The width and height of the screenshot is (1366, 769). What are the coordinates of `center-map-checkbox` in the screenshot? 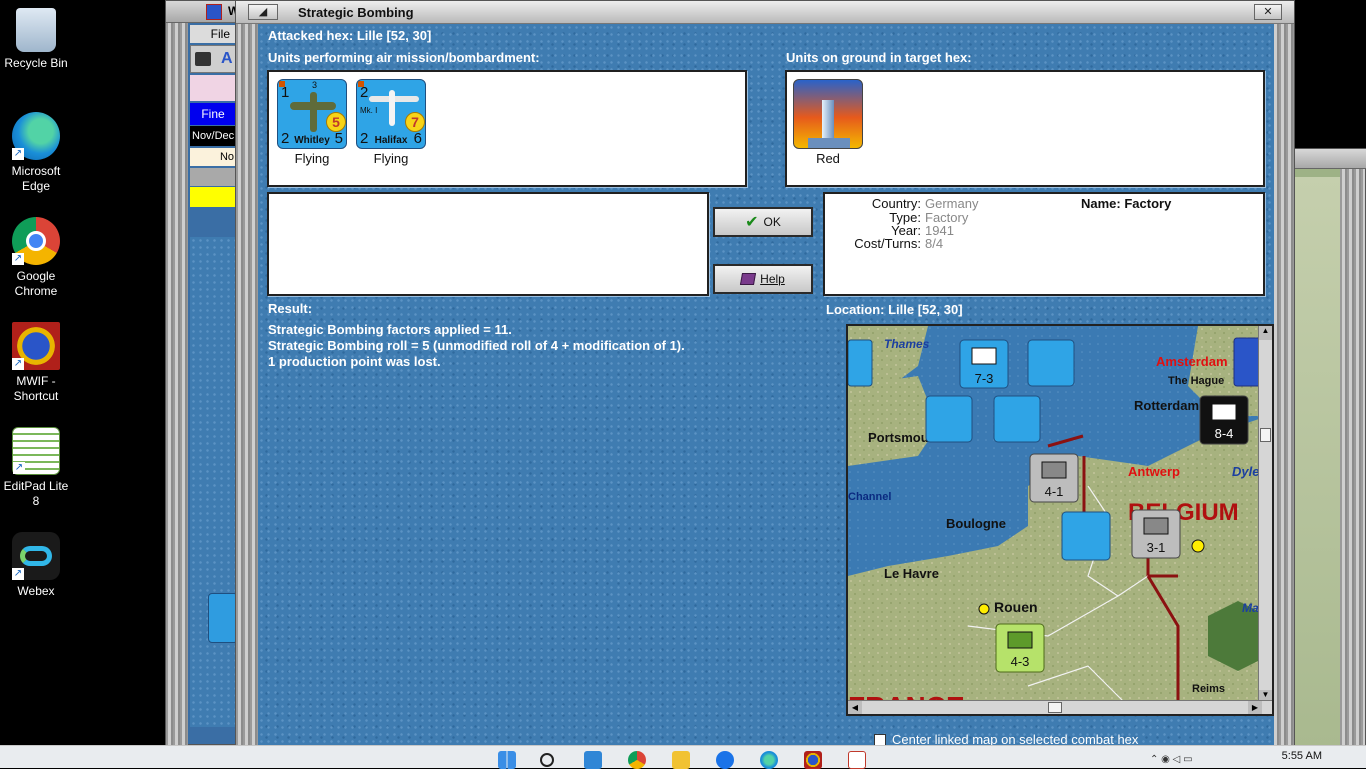 It's located at (880, 739).